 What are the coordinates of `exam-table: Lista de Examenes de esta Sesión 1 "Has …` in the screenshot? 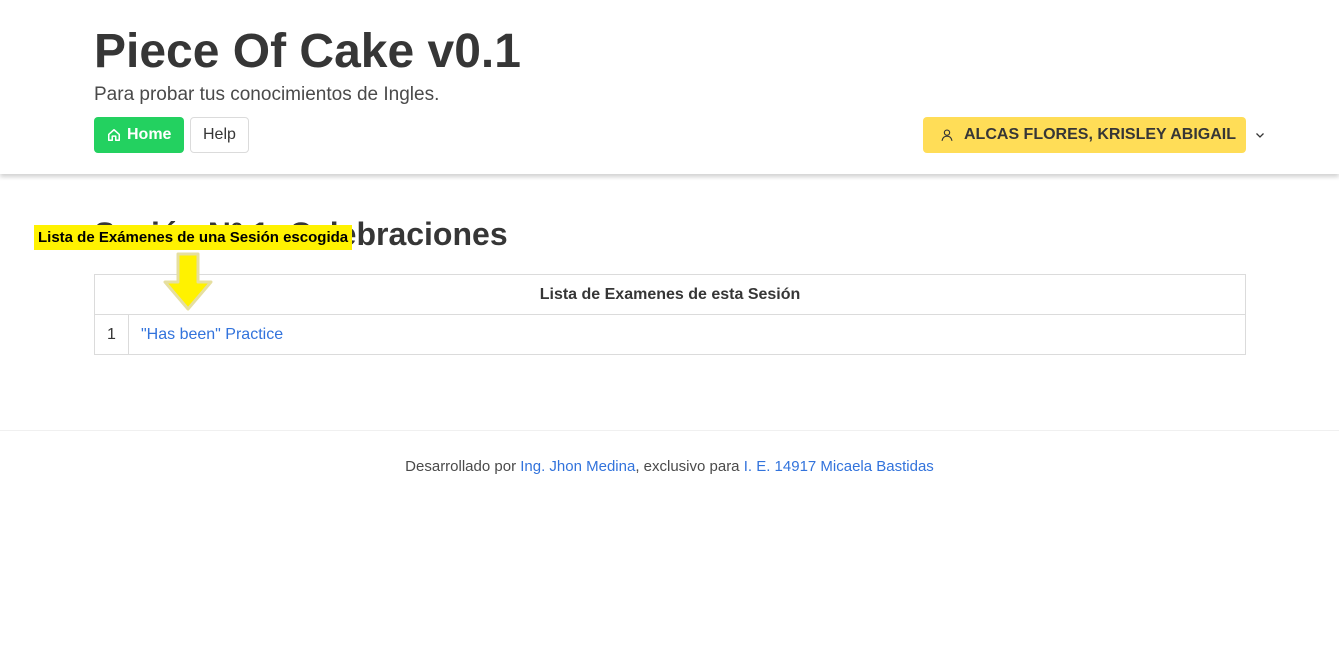 It's located at (670, 314).